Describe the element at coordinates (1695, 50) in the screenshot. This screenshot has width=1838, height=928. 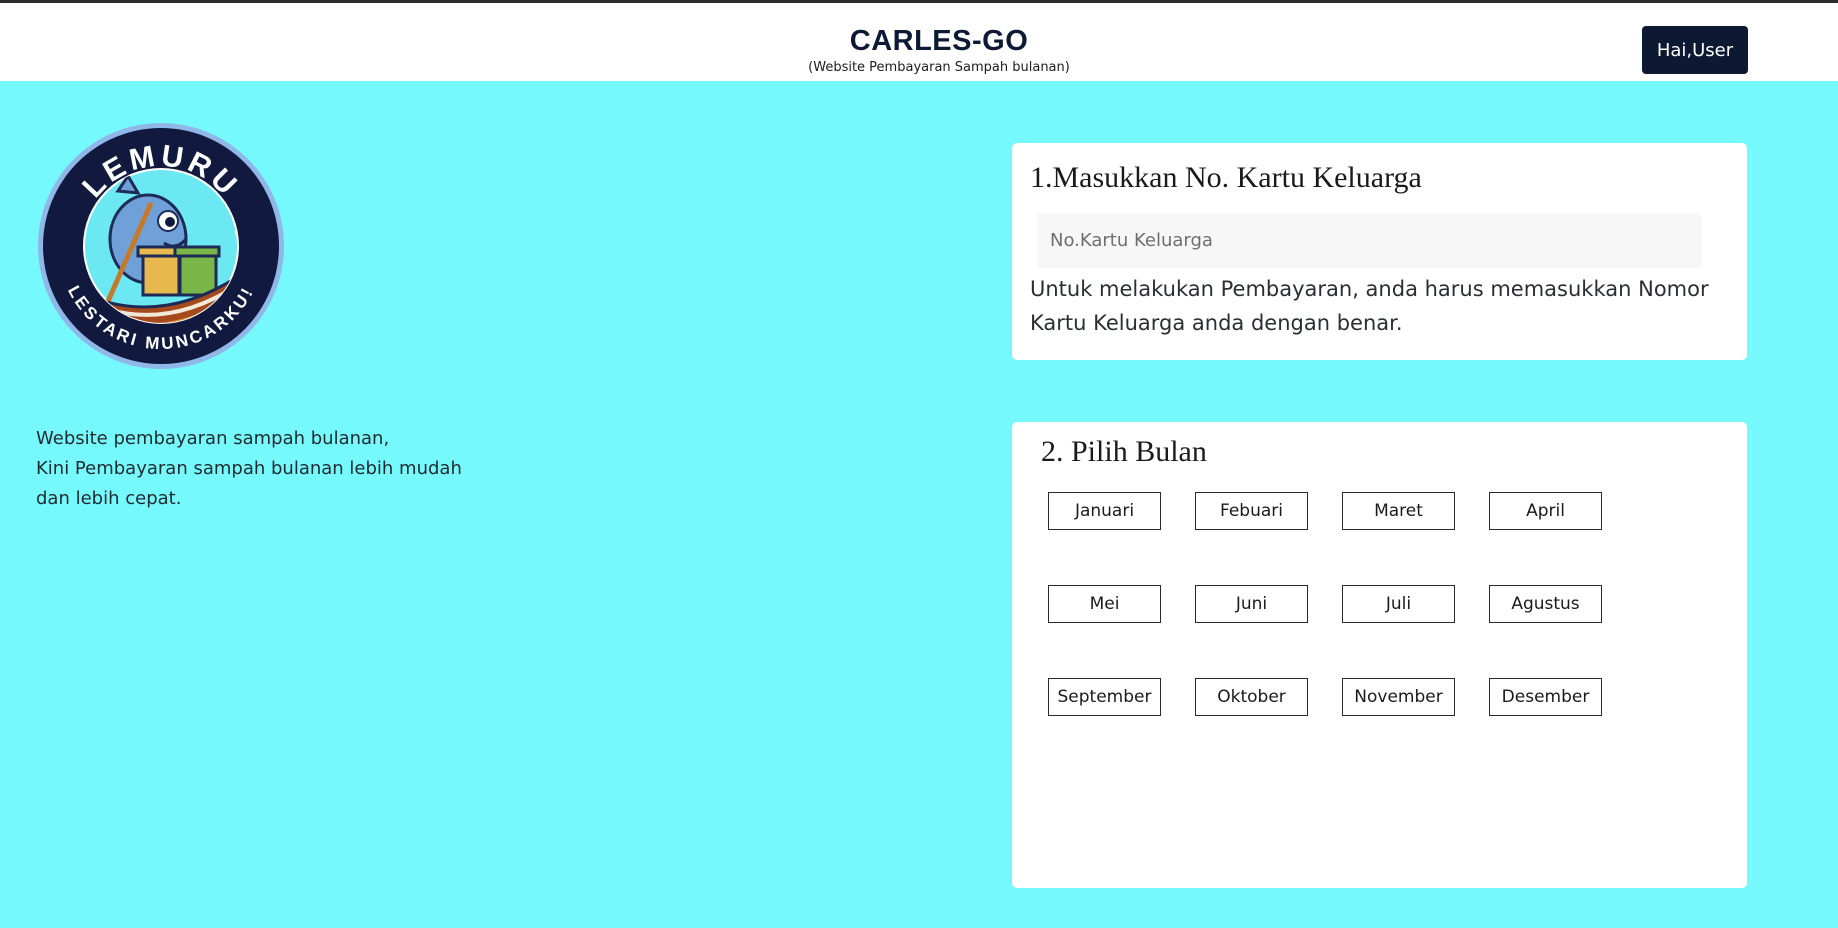
I see `user-greeting-button: Hai,User` at that location.